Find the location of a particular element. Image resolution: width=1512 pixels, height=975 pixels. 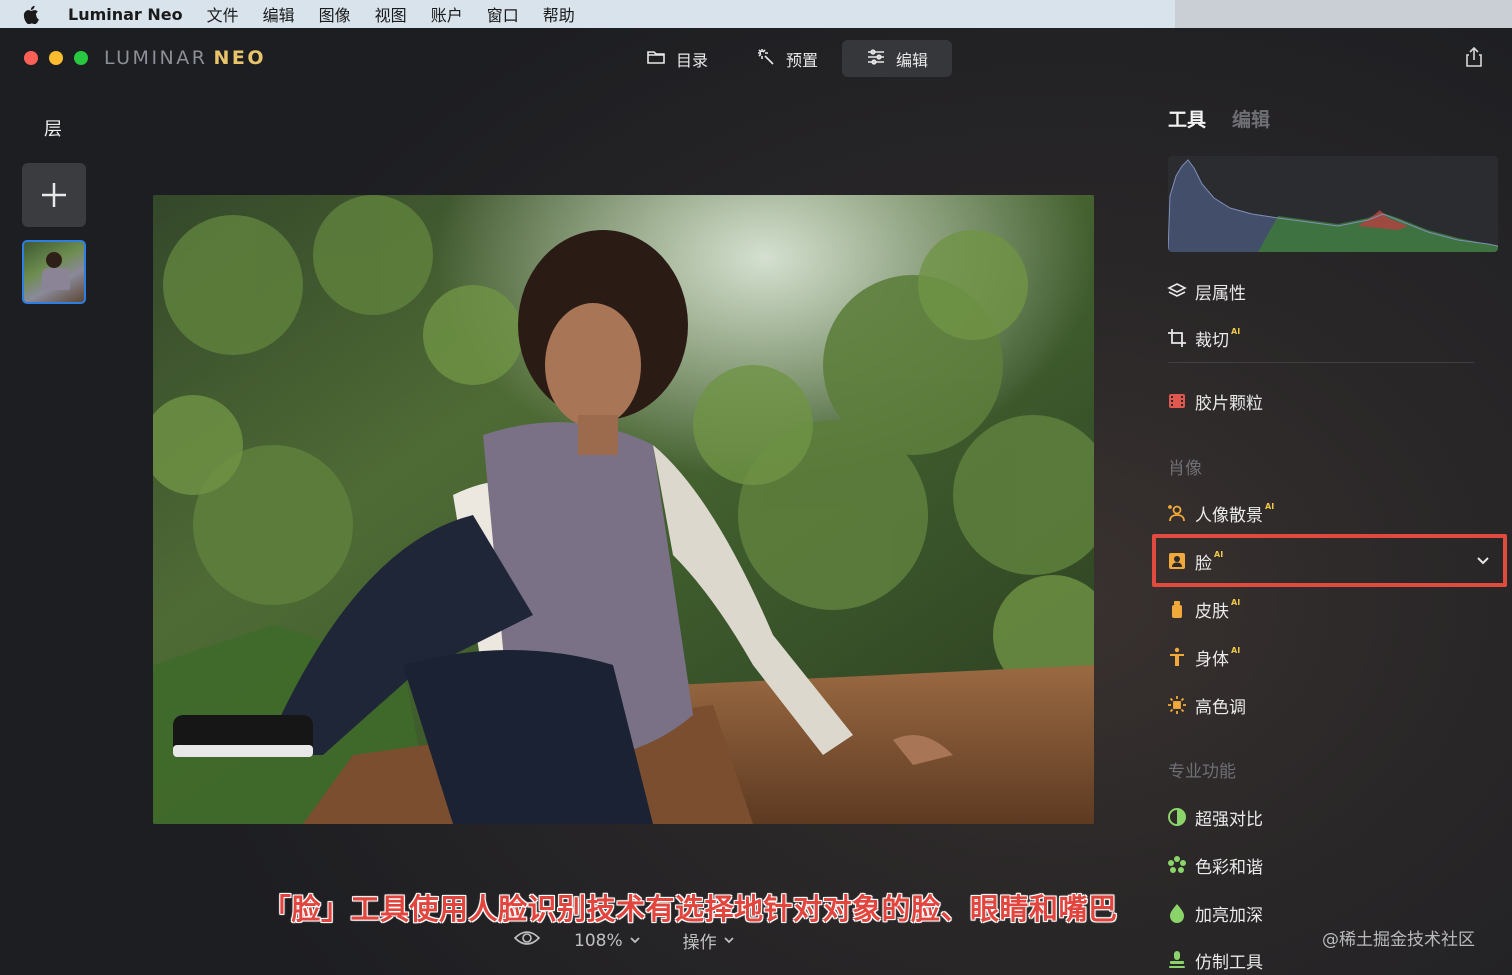

tool-high-key-label: 高色调 is located at coordinates (1220, 707).